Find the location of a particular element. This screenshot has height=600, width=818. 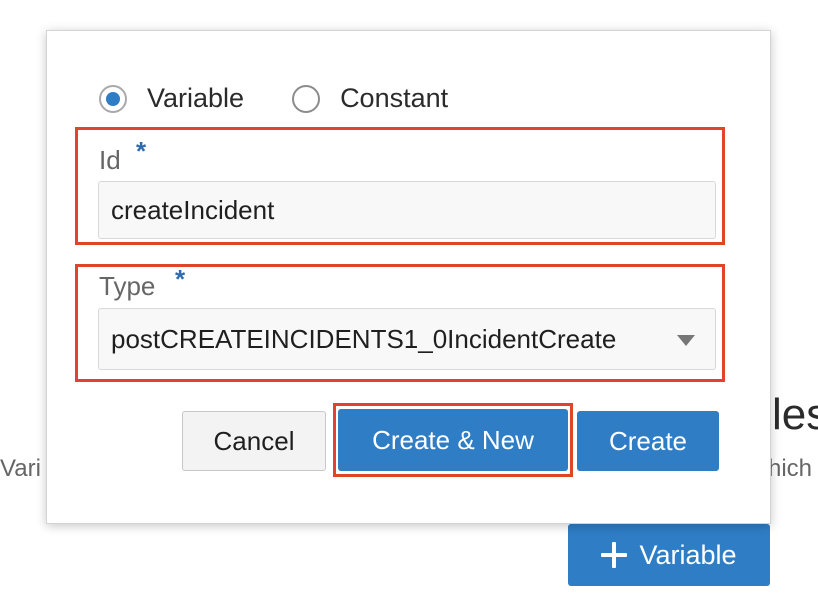

radio-constant: Constant is located at coordinates (370, 98).